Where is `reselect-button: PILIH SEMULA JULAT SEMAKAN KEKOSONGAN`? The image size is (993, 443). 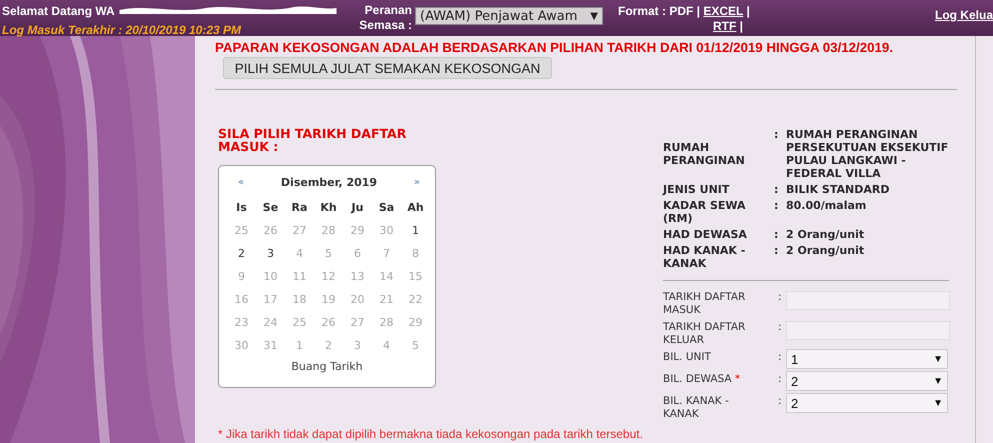
reselect-button: PILIH SEMULA JULAT SEMAKAN KEKOSONGAN is located at coordinates (387, 68).